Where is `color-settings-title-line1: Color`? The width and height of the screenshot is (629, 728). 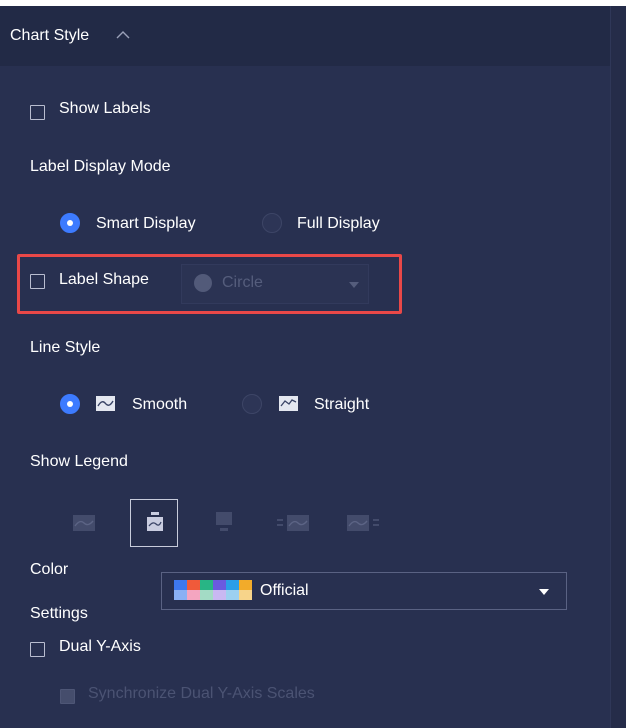 color-settings-title-line1: Color is located at coordinates (49, 569).